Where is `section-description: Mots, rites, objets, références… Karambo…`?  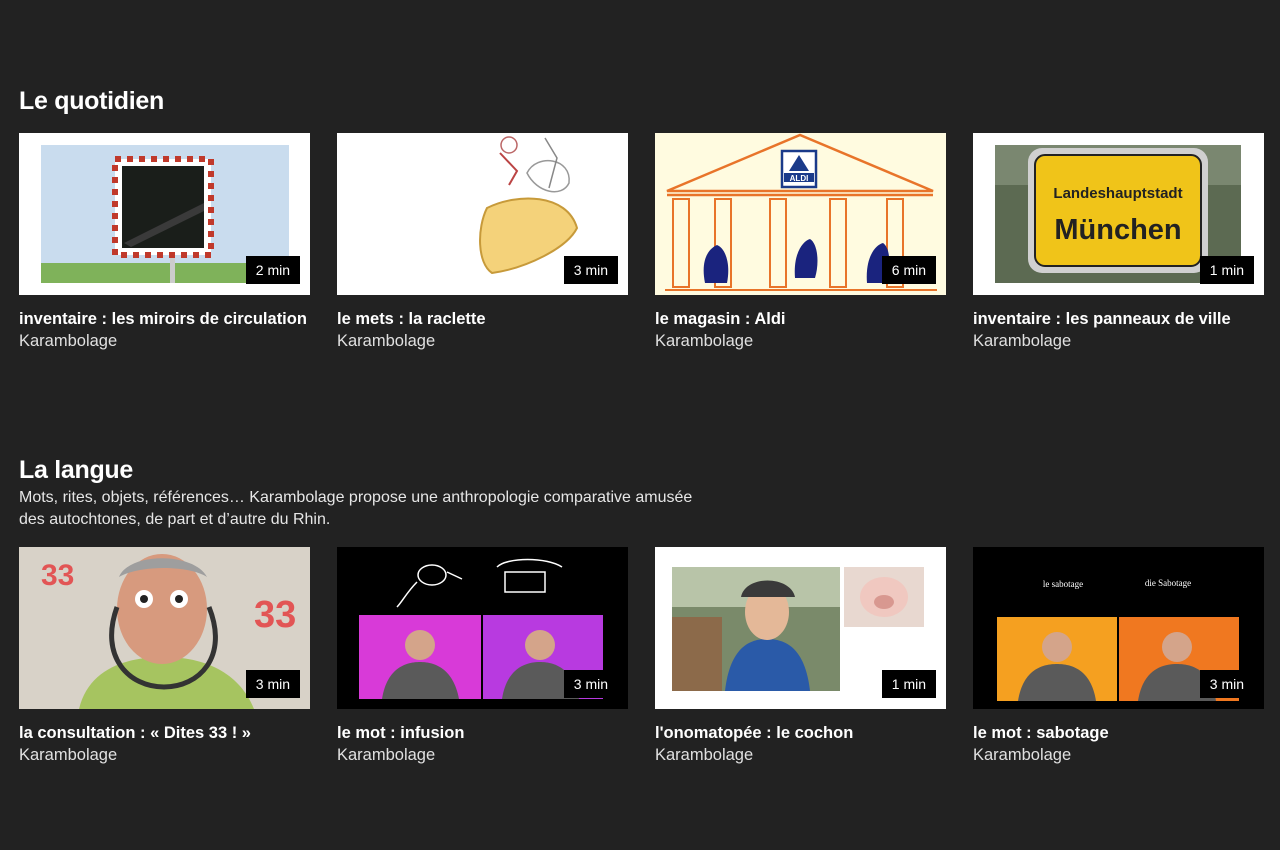 section-description: Mots, rites, objets, références… Karambo… is located at coordinates (356, 508).